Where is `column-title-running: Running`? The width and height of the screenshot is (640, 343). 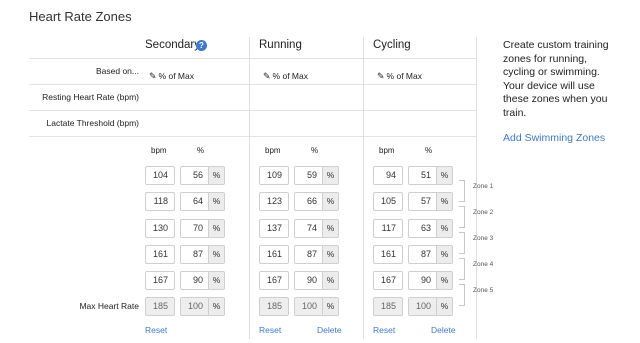 column-title-running: Running is located at coordinates (280, 45).